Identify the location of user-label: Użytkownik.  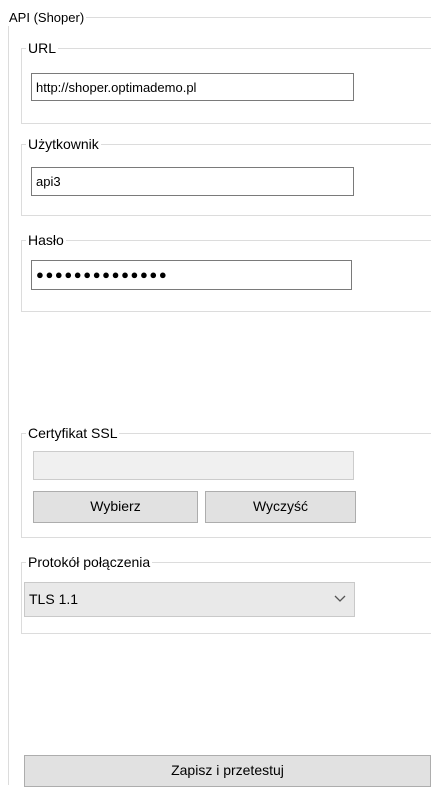
(63, 144).